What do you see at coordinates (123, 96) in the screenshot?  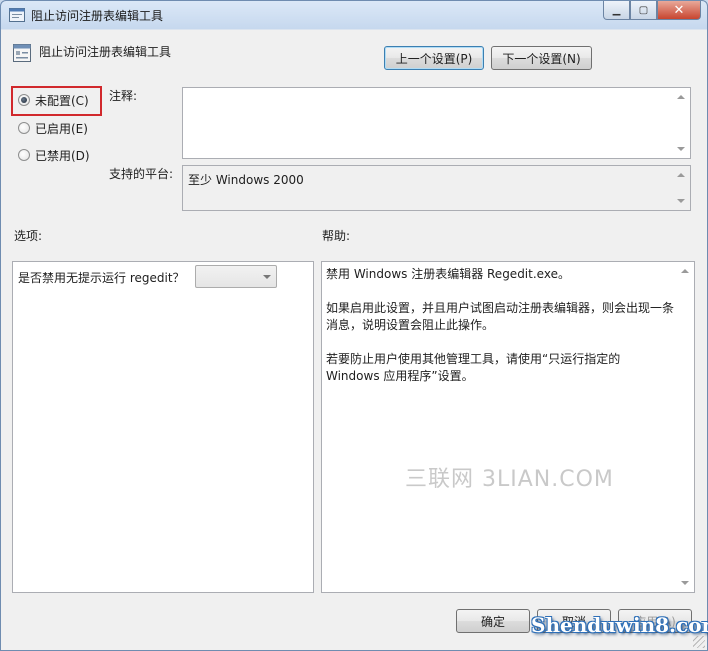 I see `comment-label: 注释:` at bounding box center [123, 96].